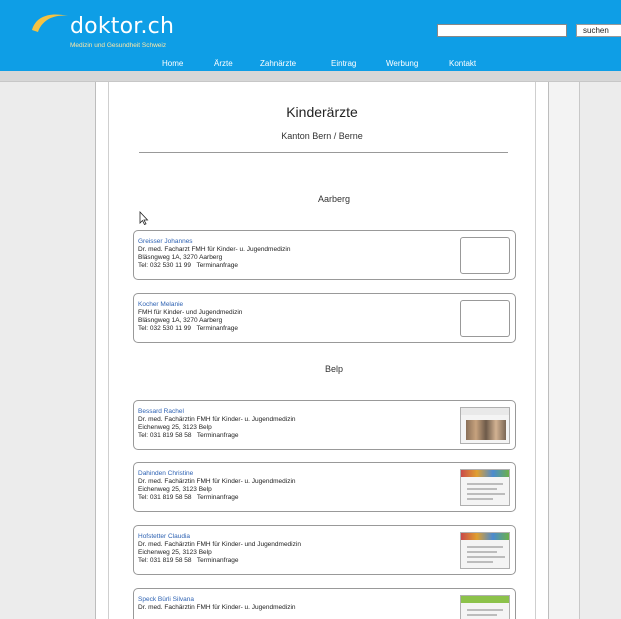  I want to click on title-divider, so click(323, 152).